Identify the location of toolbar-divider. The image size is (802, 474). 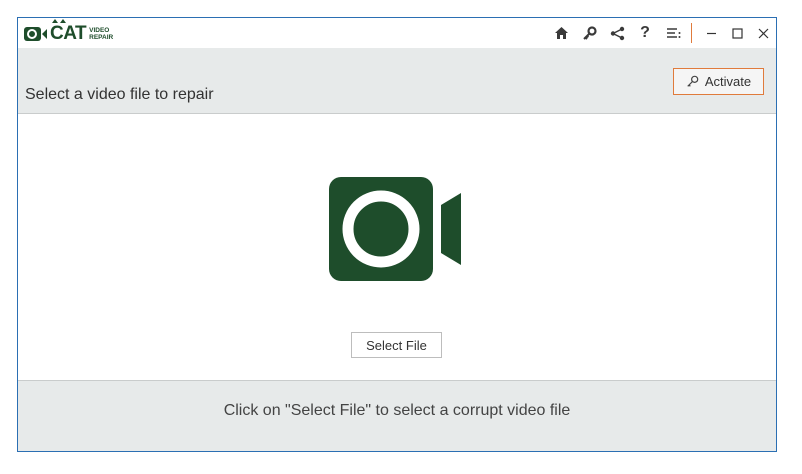
(691, 33).